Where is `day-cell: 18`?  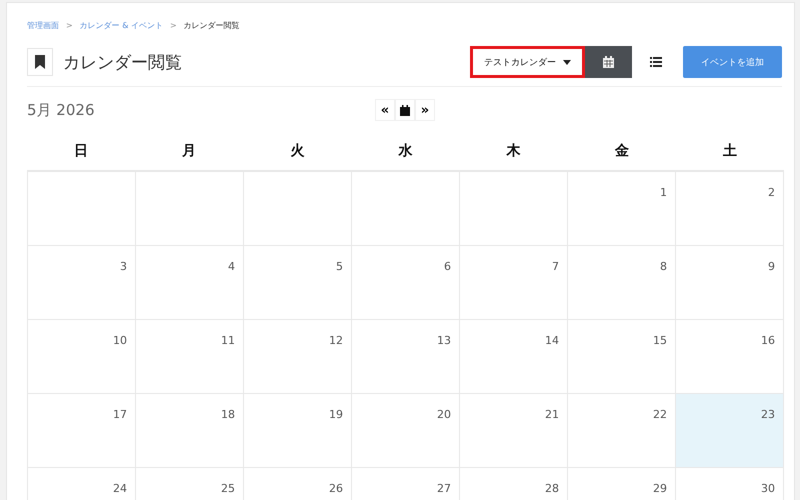 day-cell: 18 is located at coordinates (190, 431).